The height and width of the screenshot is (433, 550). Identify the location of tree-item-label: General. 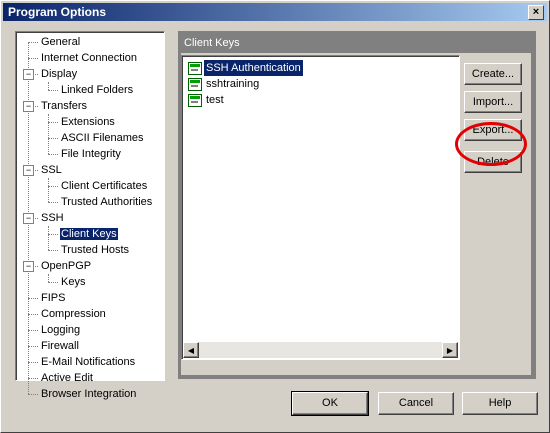
(61, 42).